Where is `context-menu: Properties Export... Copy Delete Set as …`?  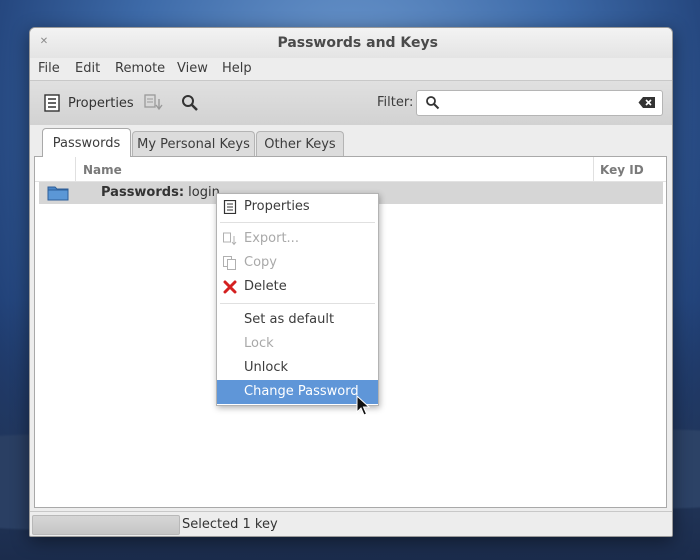
context-menu: Properties Export... Copy Delete Set as … is located at coordinates (297, 299).